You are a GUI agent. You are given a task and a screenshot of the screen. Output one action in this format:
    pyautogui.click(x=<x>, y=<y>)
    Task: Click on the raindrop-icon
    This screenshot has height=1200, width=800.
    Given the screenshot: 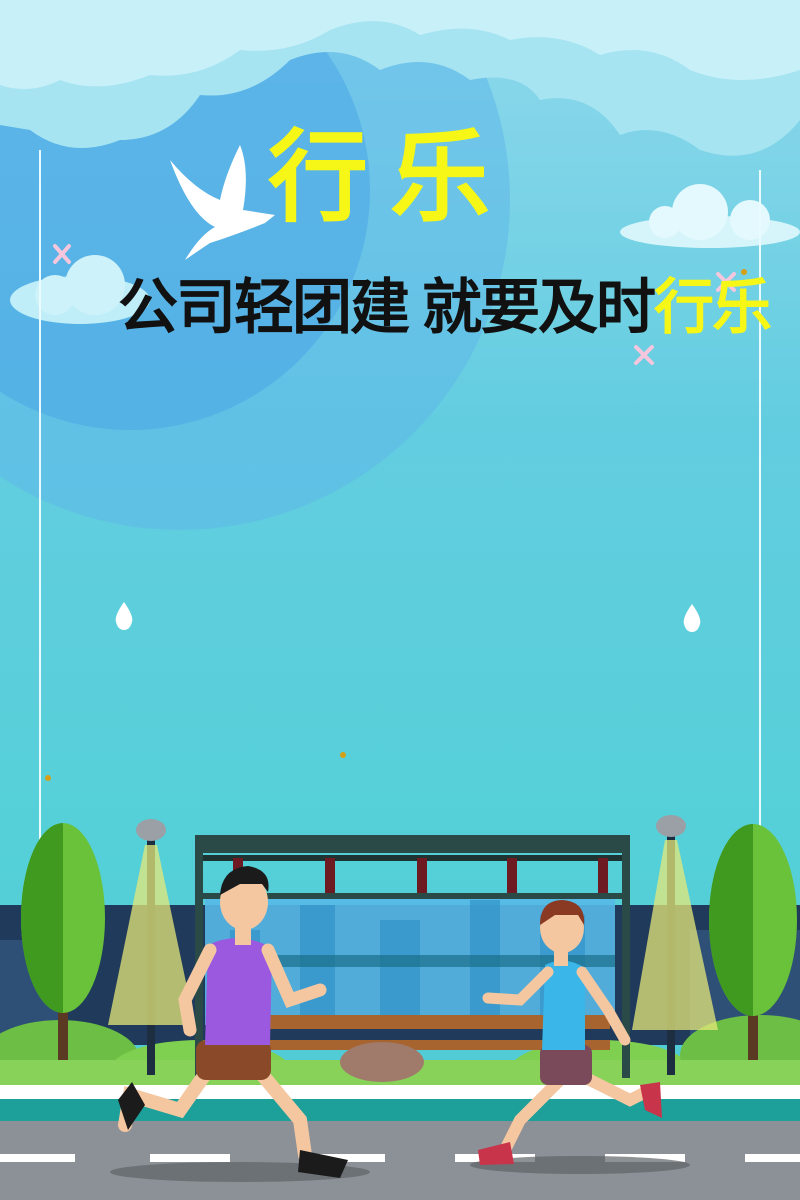 What is the action you would take?
    pyautogui.click(x=408, y=617)
    